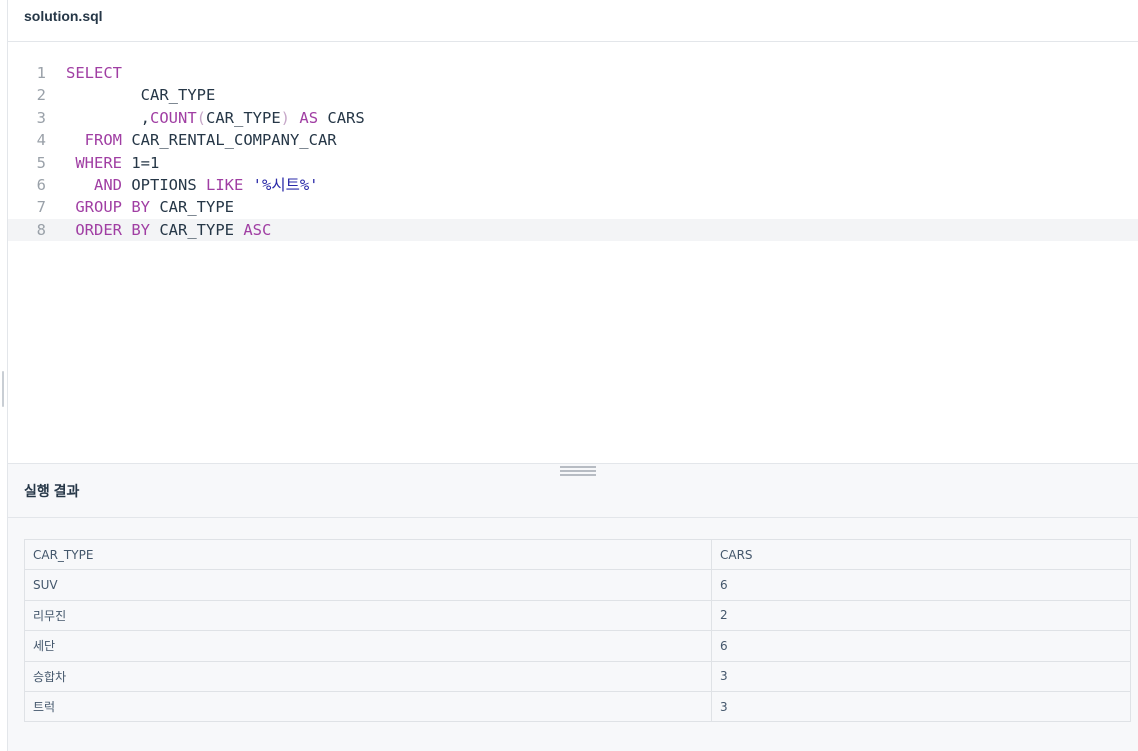  What do you see at coordinates (368, 646) in the screenshot?
I see `table-cell: 세단` at bounding box center [368, 646].